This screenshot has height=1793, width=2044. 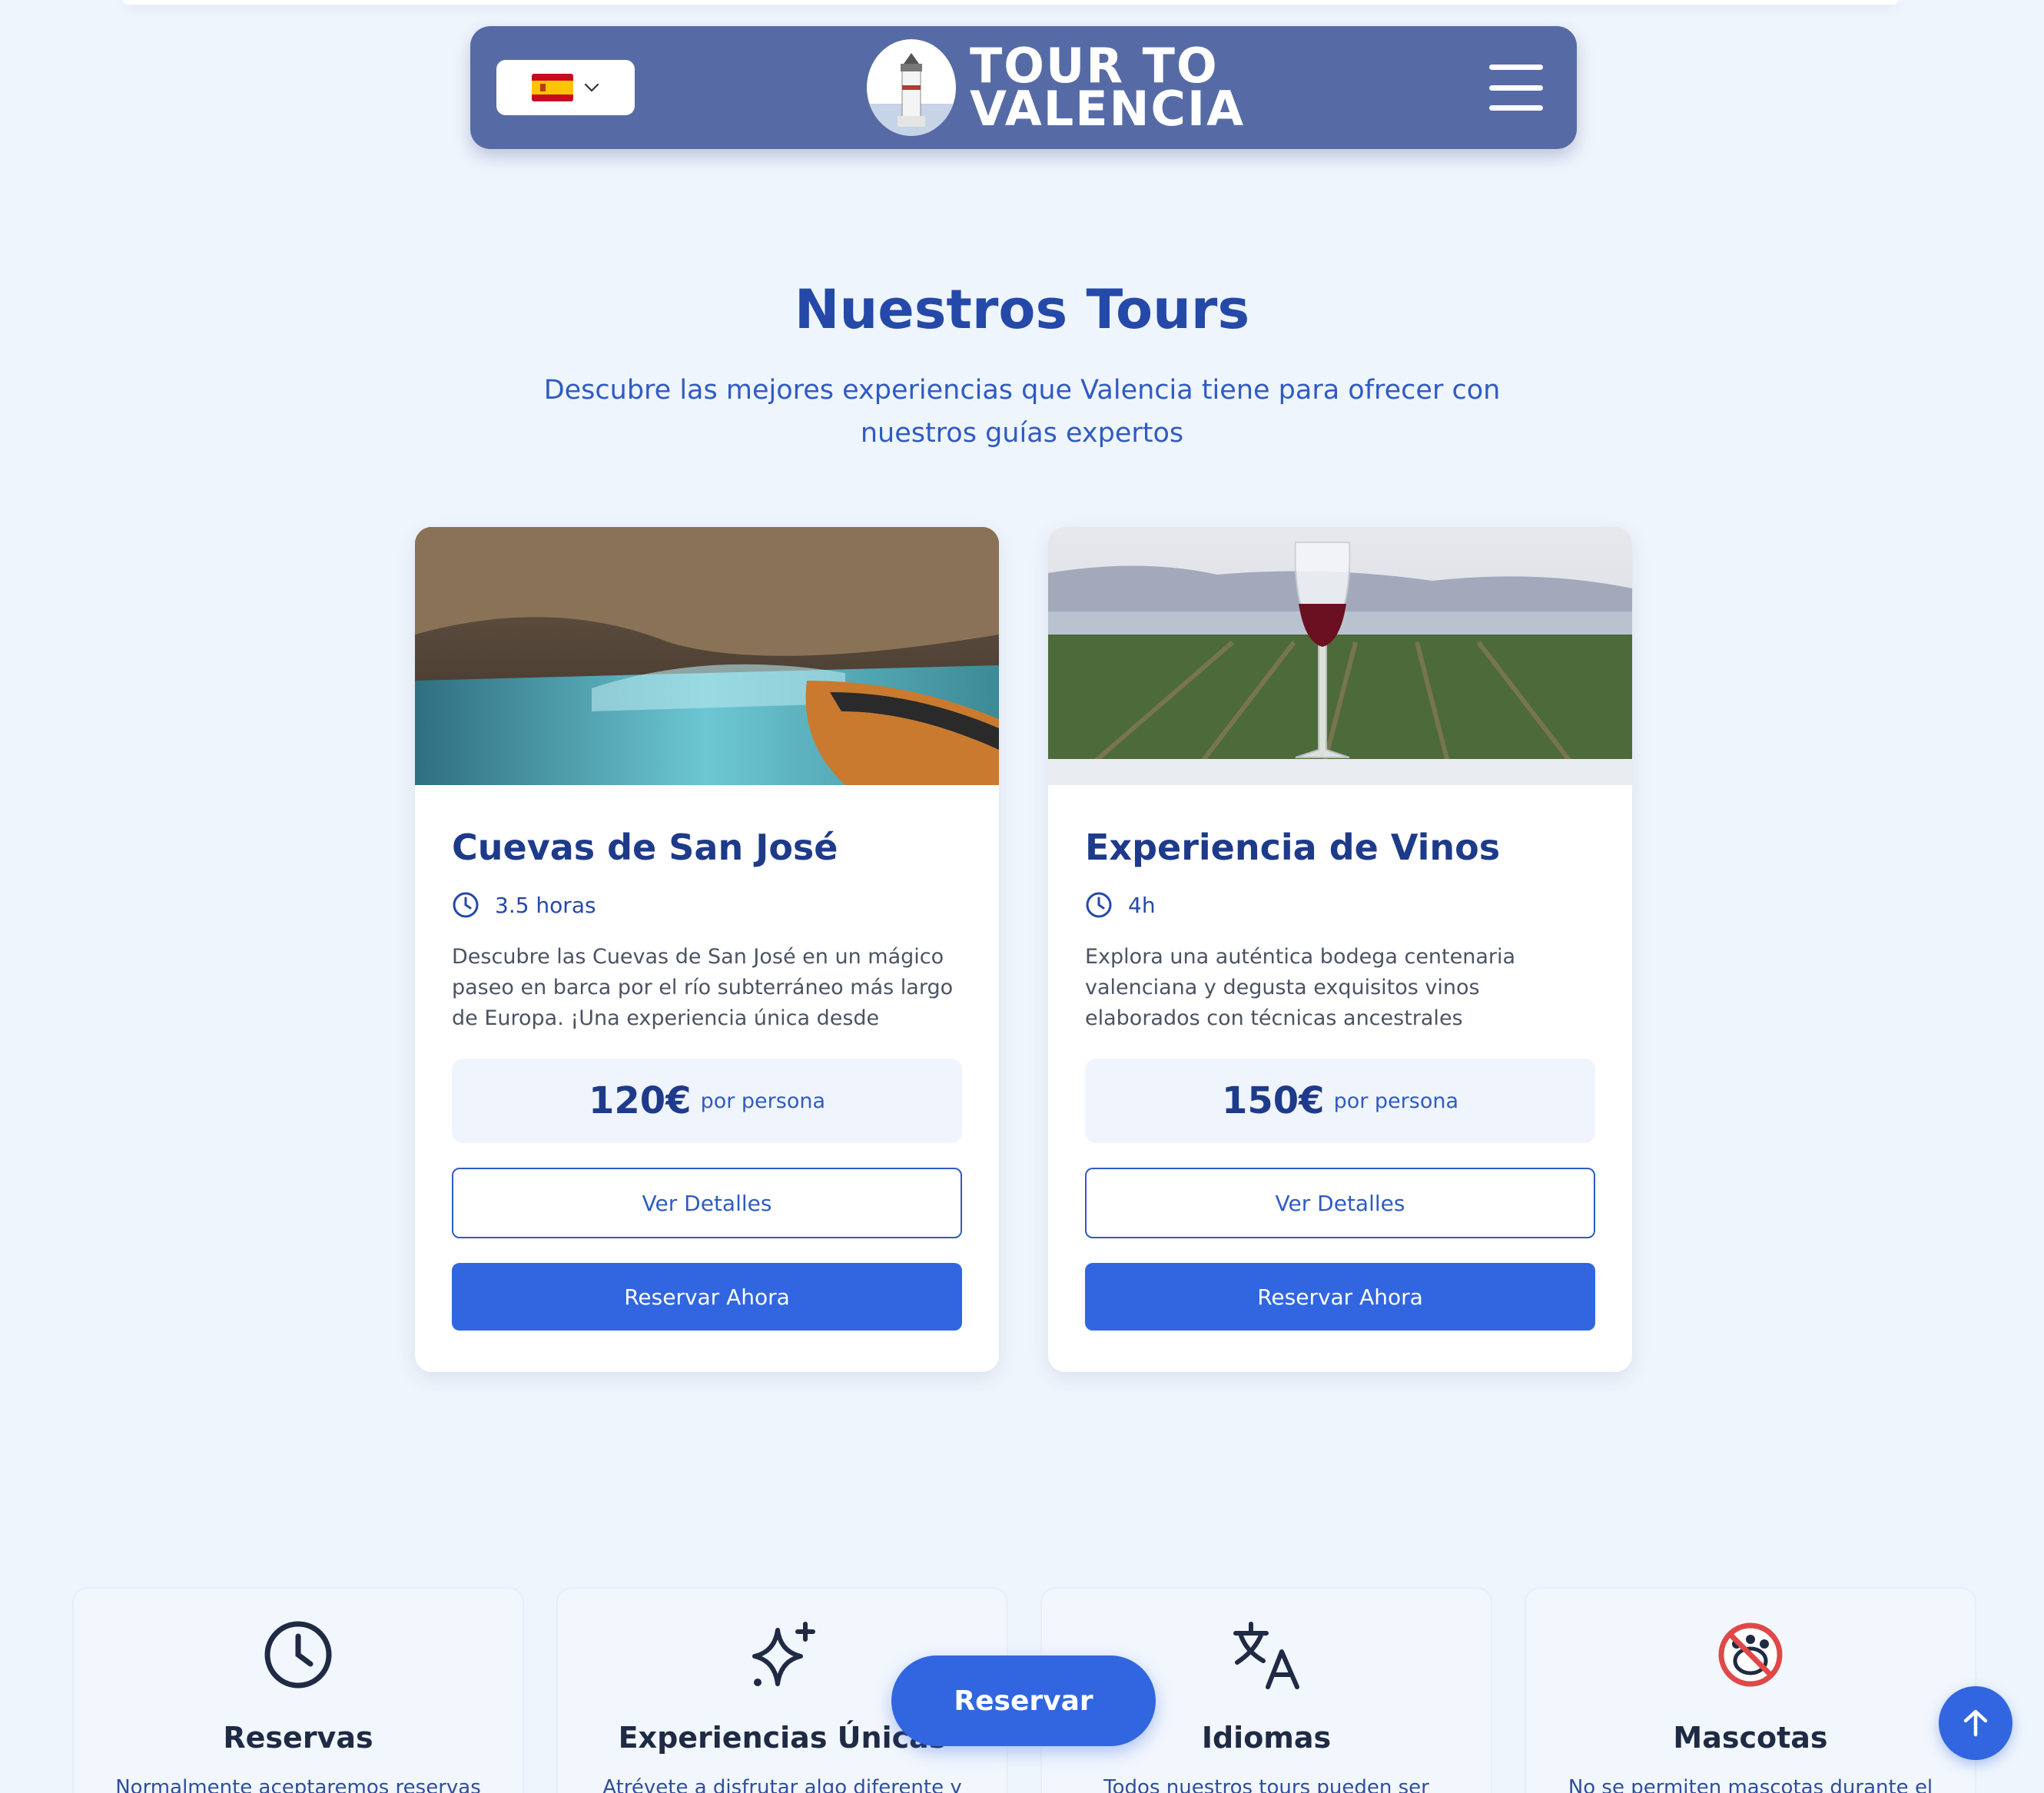 I want to click on tour-title: Cuevas de San José, so click(x=645, y=847).